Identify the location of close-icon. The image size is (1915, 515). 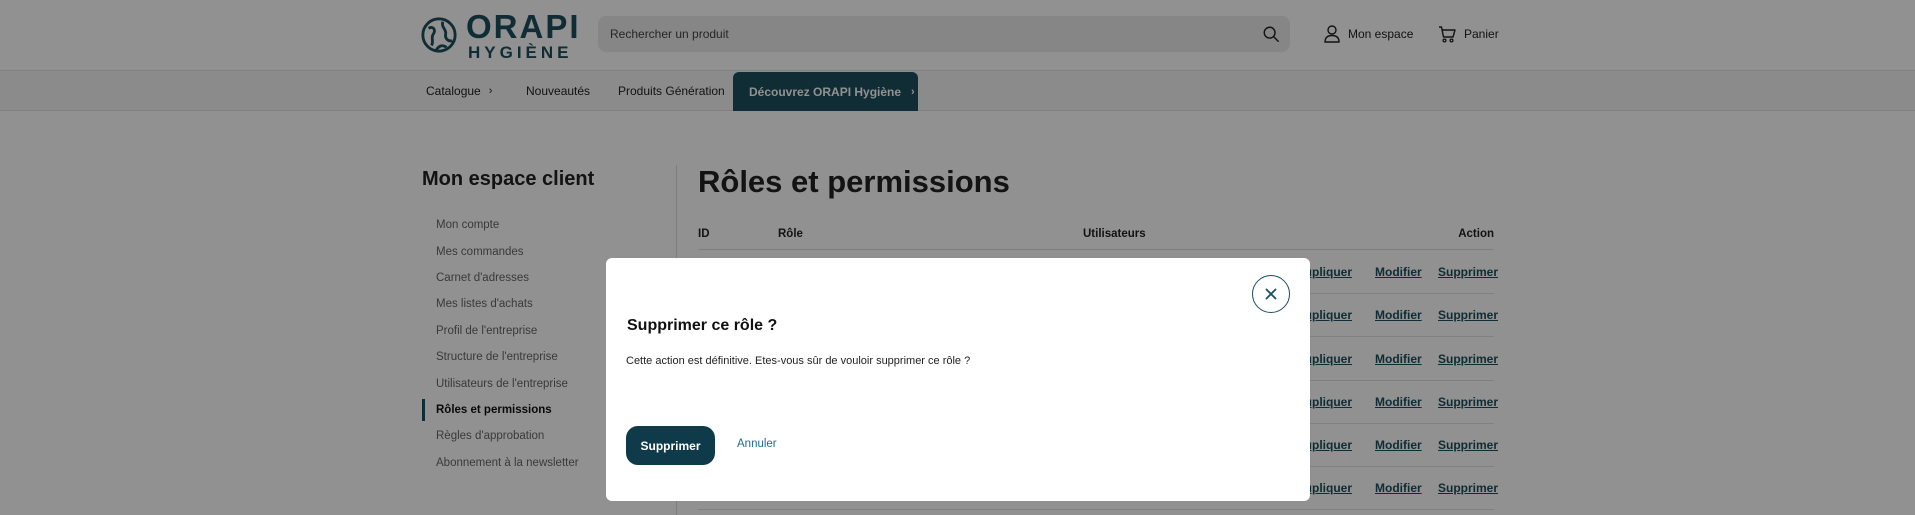
(1271, 294).